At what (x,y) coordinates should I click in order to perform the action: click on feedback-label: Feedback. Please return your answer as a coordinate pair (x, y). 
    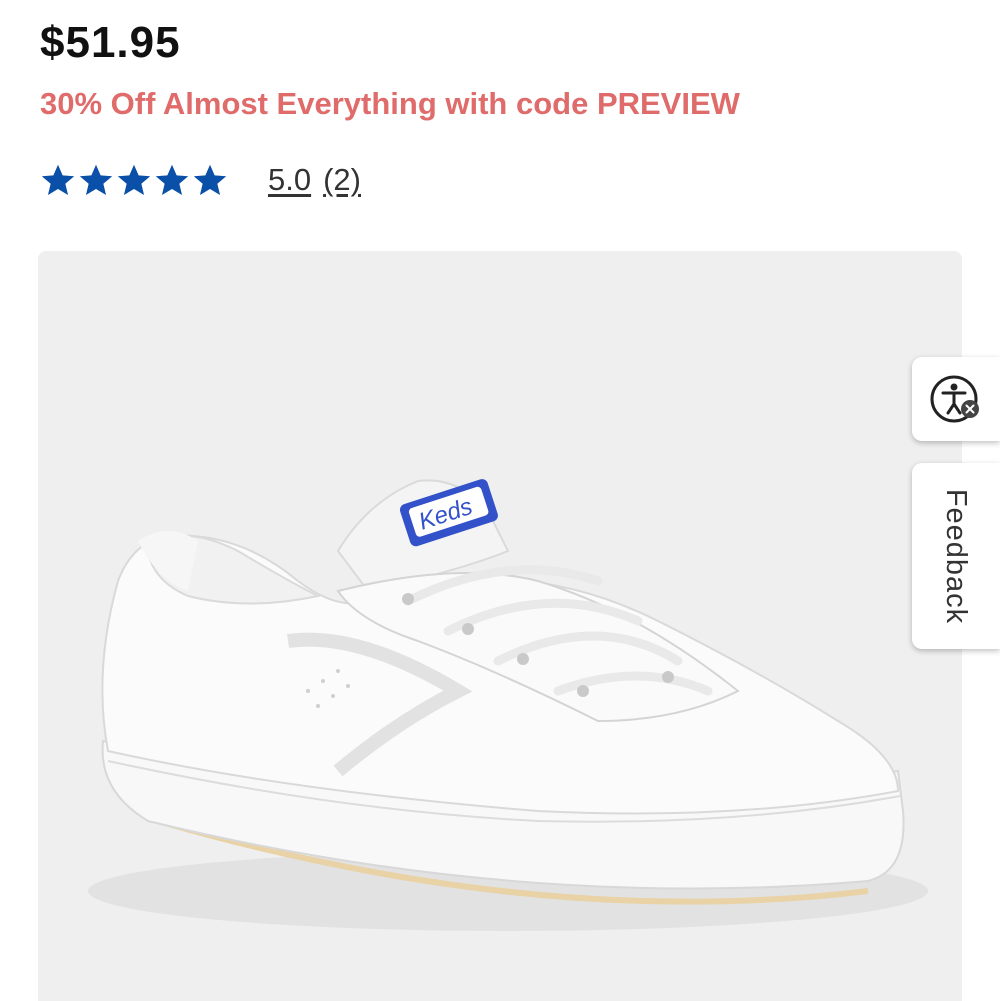
    Looking at the image, I should click on (956, 556).